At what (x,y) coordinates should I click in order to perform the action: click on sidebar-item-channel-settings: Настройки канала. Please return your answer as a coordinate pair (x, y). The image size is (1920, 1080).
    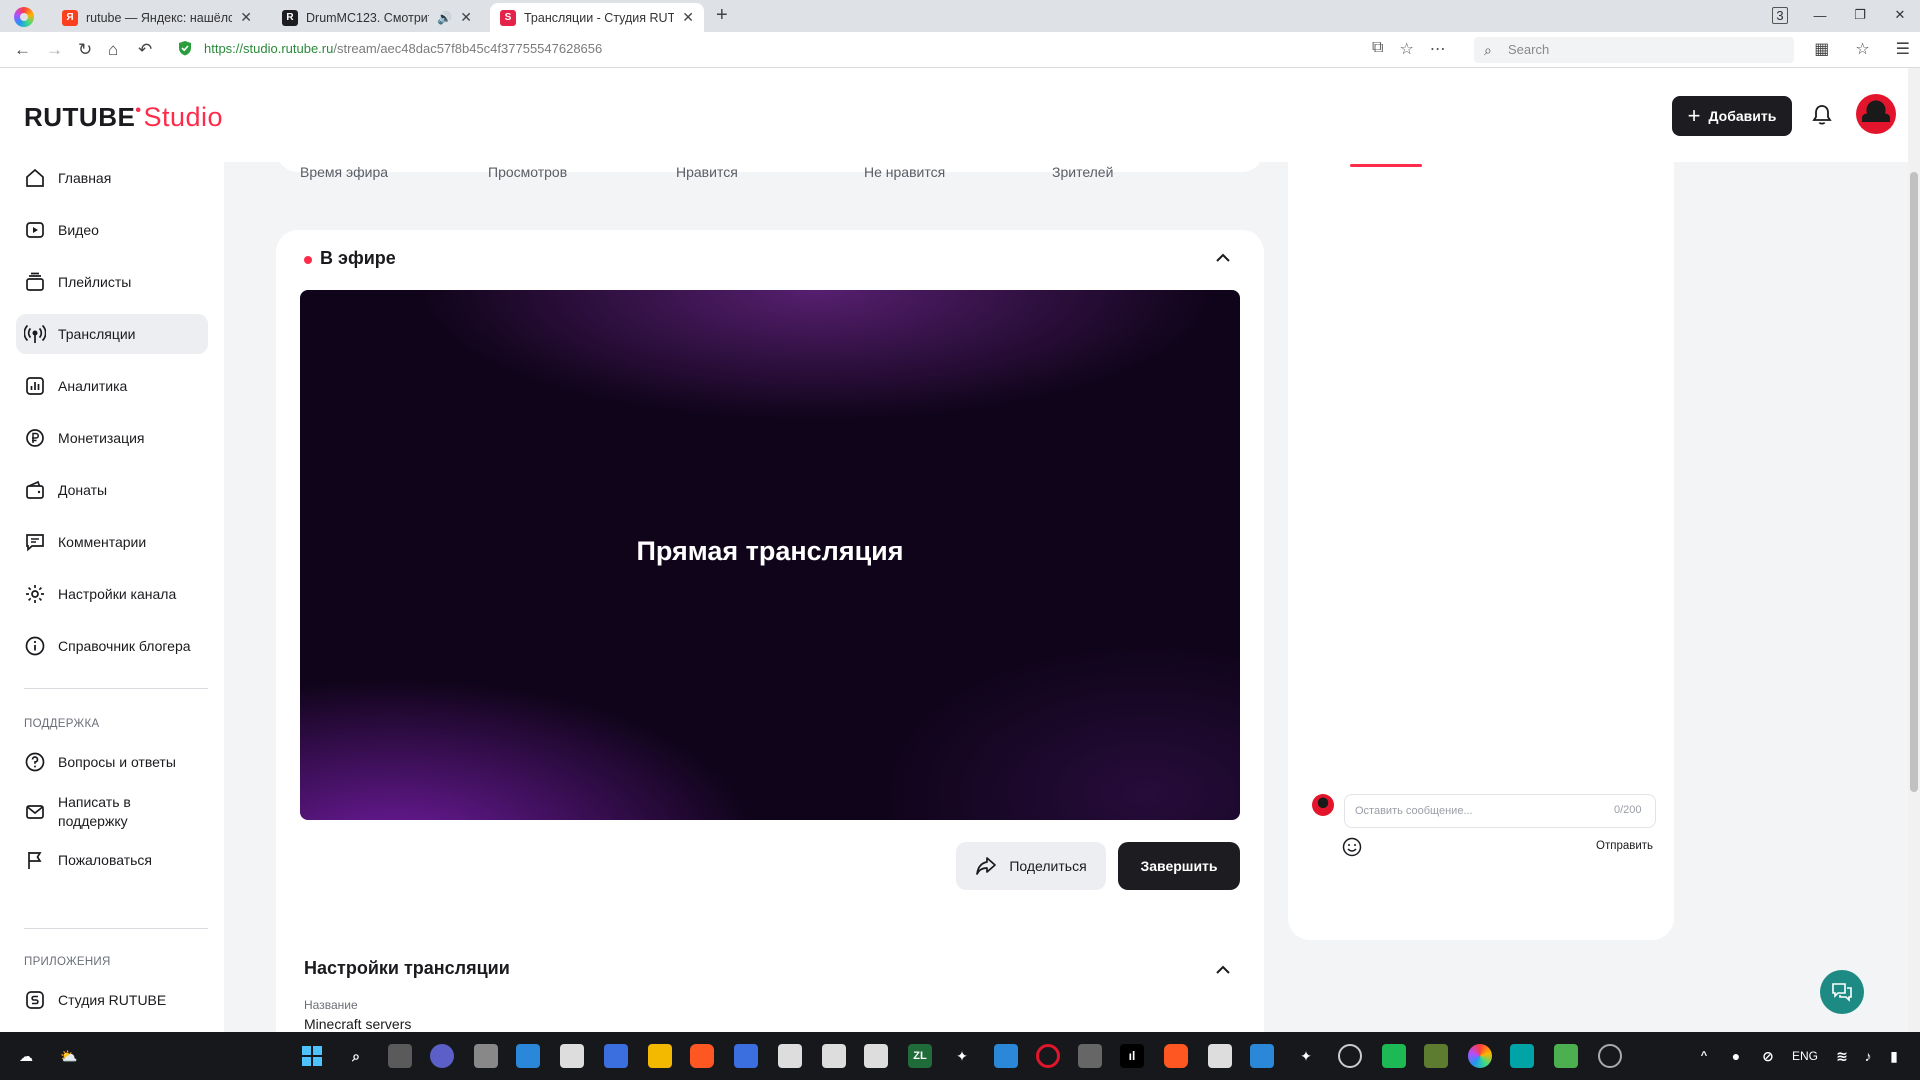
    Looking at the image, I should click on (112, 594).